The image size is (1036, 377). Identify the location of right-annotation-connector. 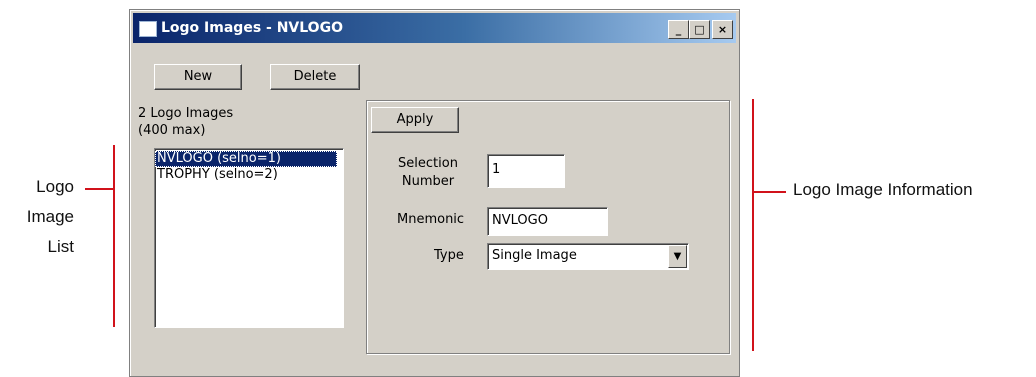
(769, 192).